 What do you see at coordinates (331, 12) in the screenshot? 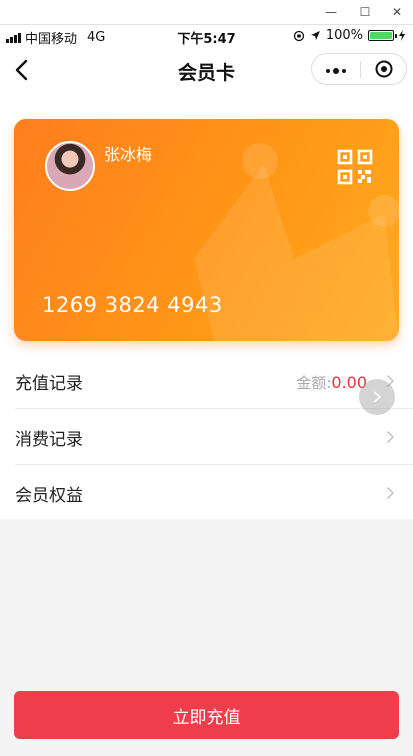
I see `minimize-icon: —` at bounding box center [331, 12].